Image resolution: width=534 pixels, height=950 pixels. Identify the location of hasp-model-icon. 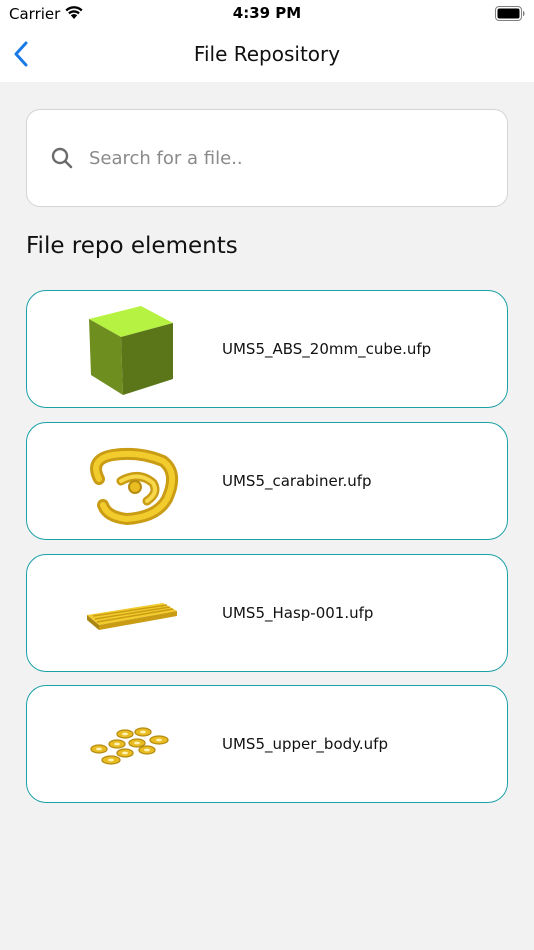
(132, 616).